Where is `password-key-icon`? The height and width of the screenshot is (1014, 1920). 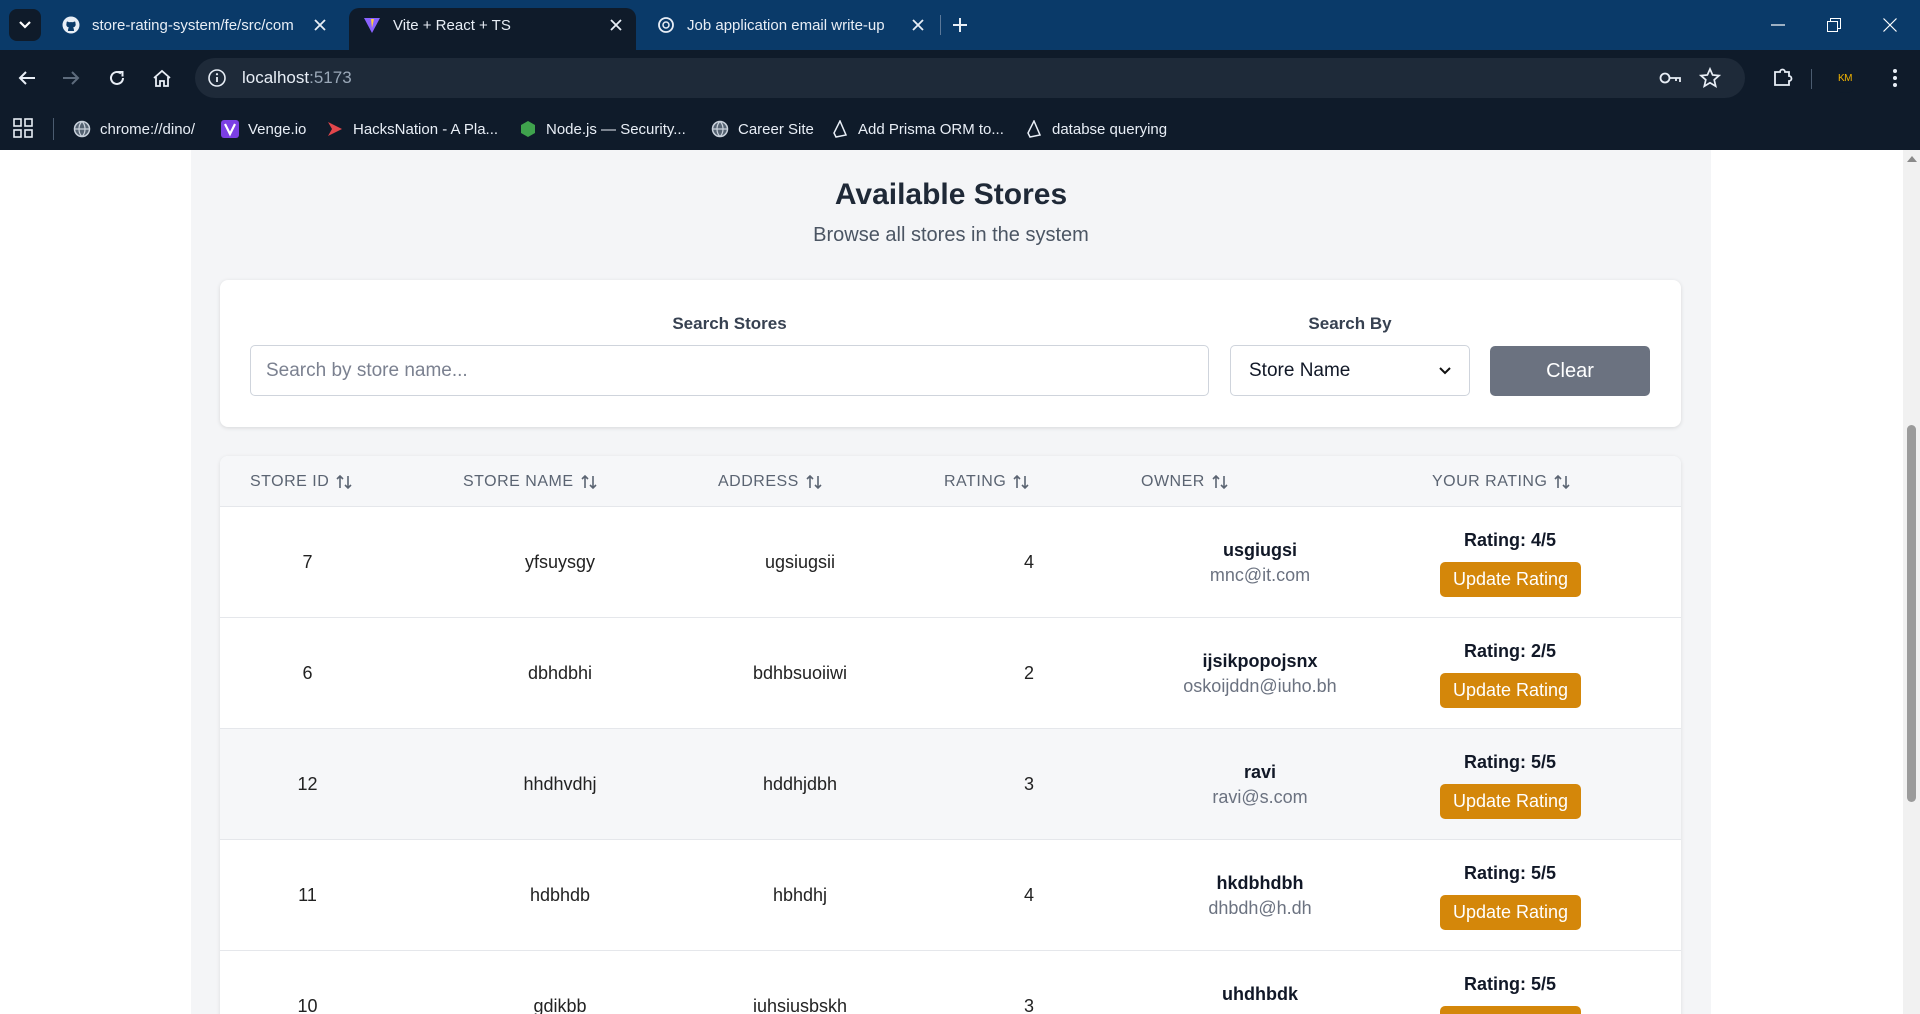 password-key-icon is located at coordinates (1670, 78).